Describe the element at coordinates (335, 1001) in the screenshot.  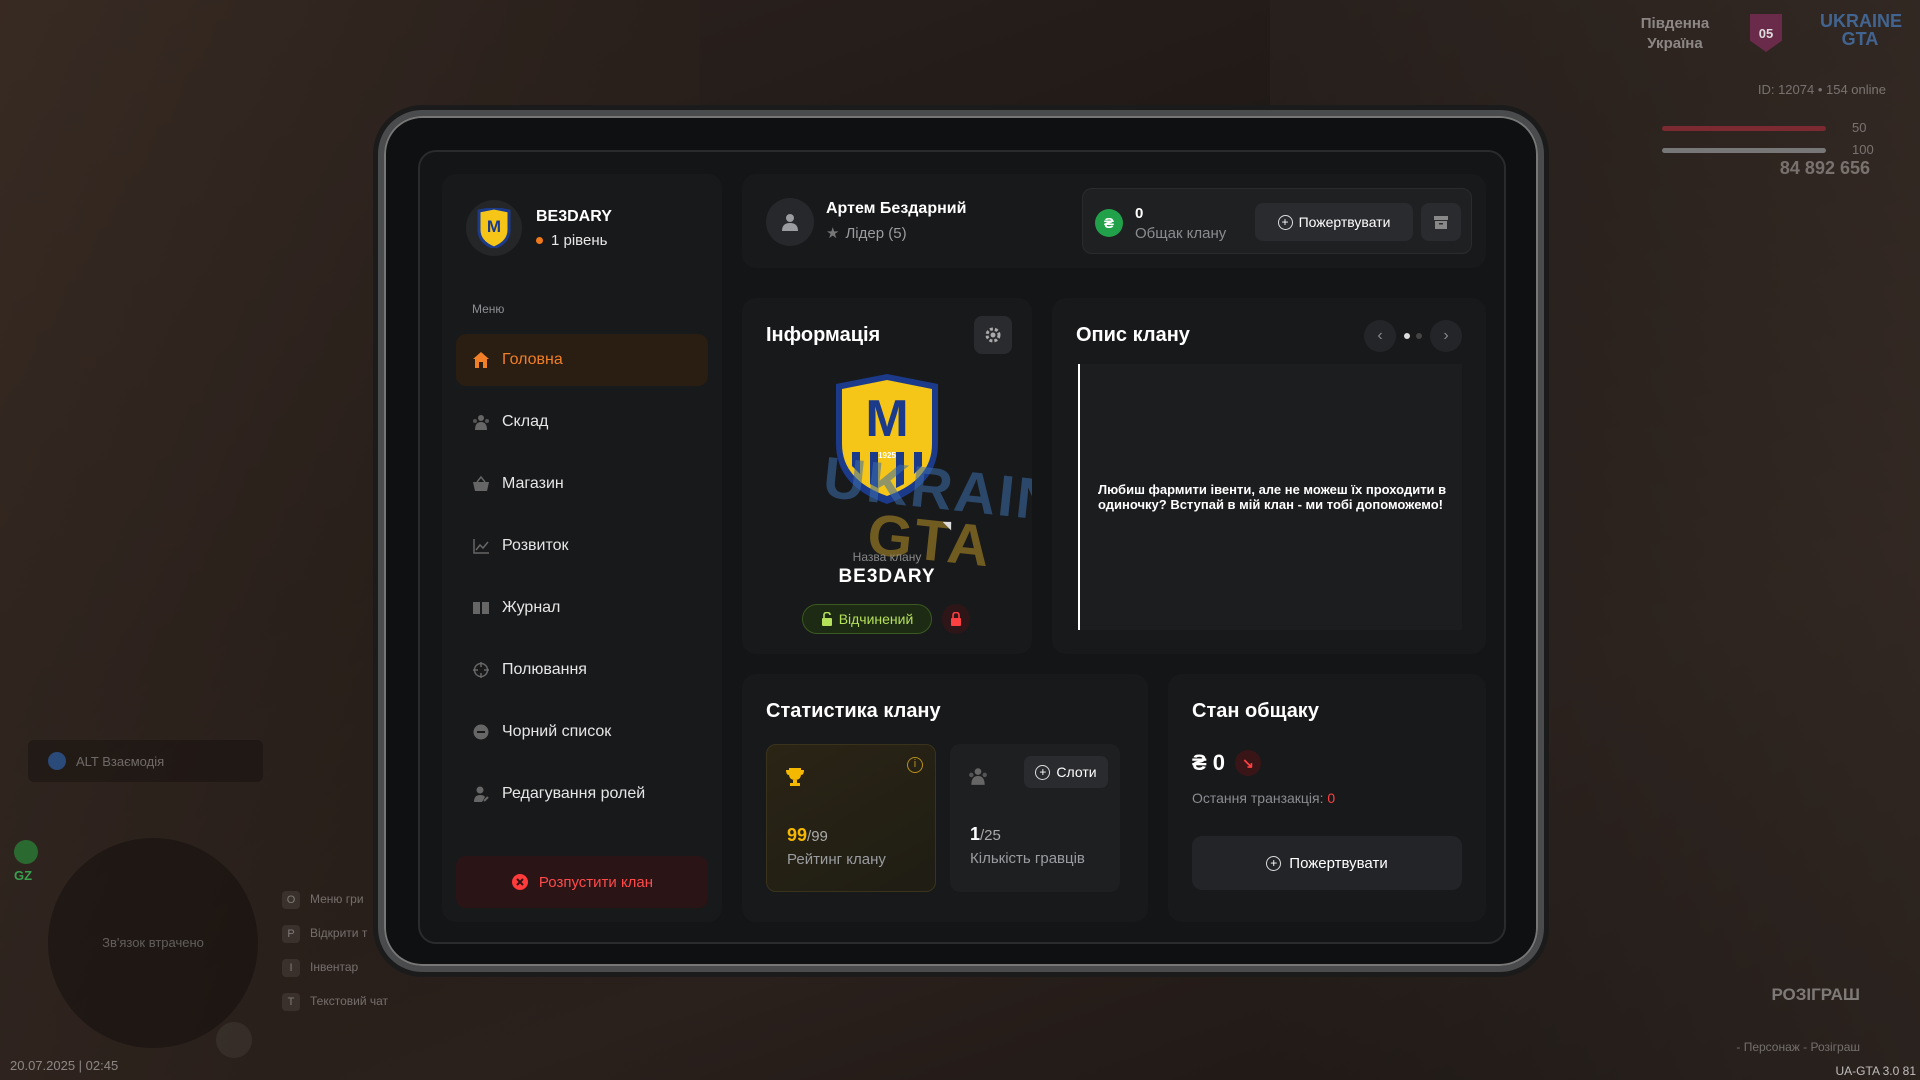
I see `key-hint: T Текстовий чат` at that location.